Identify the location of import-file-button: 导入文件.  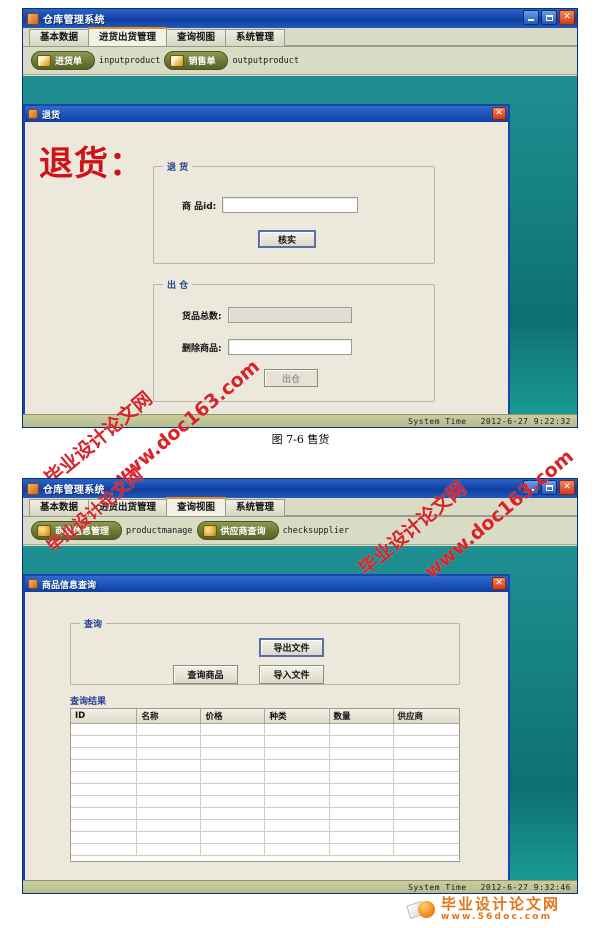
(291, 674).